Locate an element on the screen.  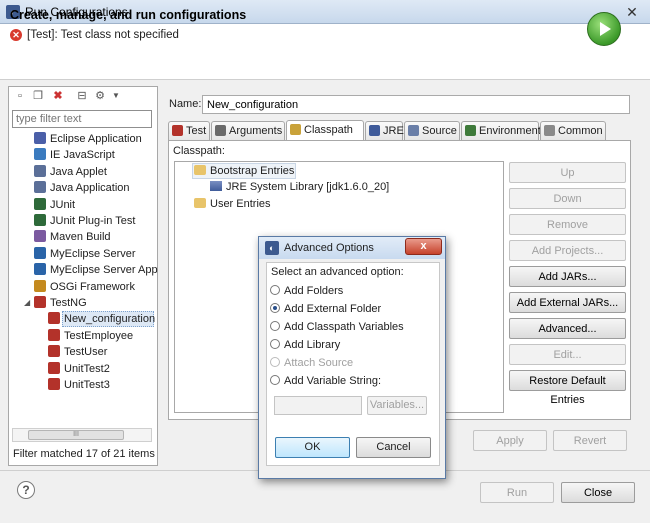
restore-defaults-button: Restore Default Entries is located at coordinates (567, 388).